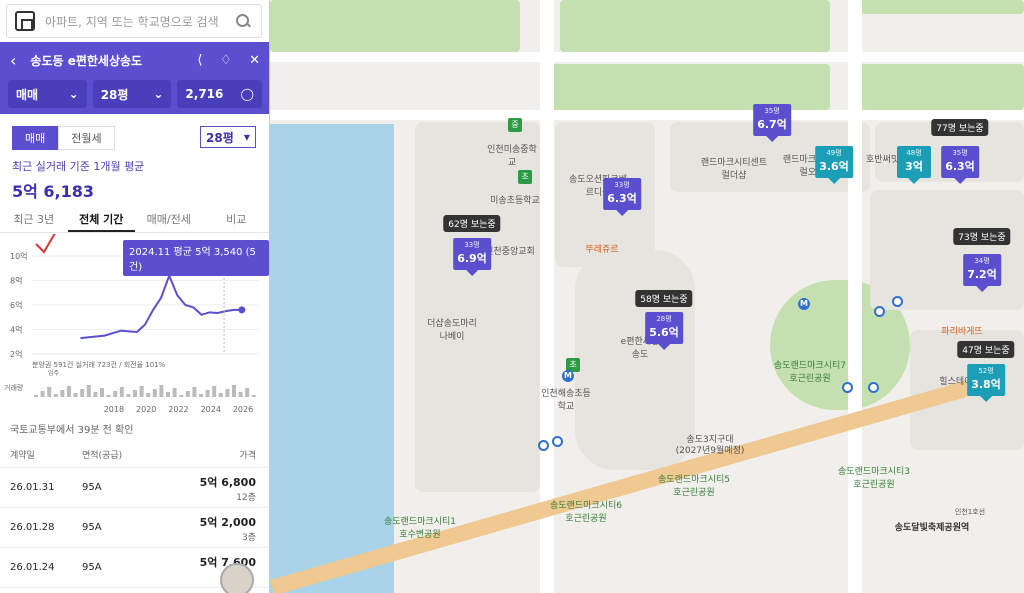 The height and width of the screenshot is (593, 1024). Describe the element at coordinates (512, 155) in the screenshot. I see `place-label: 인천미송중학교` at that location.